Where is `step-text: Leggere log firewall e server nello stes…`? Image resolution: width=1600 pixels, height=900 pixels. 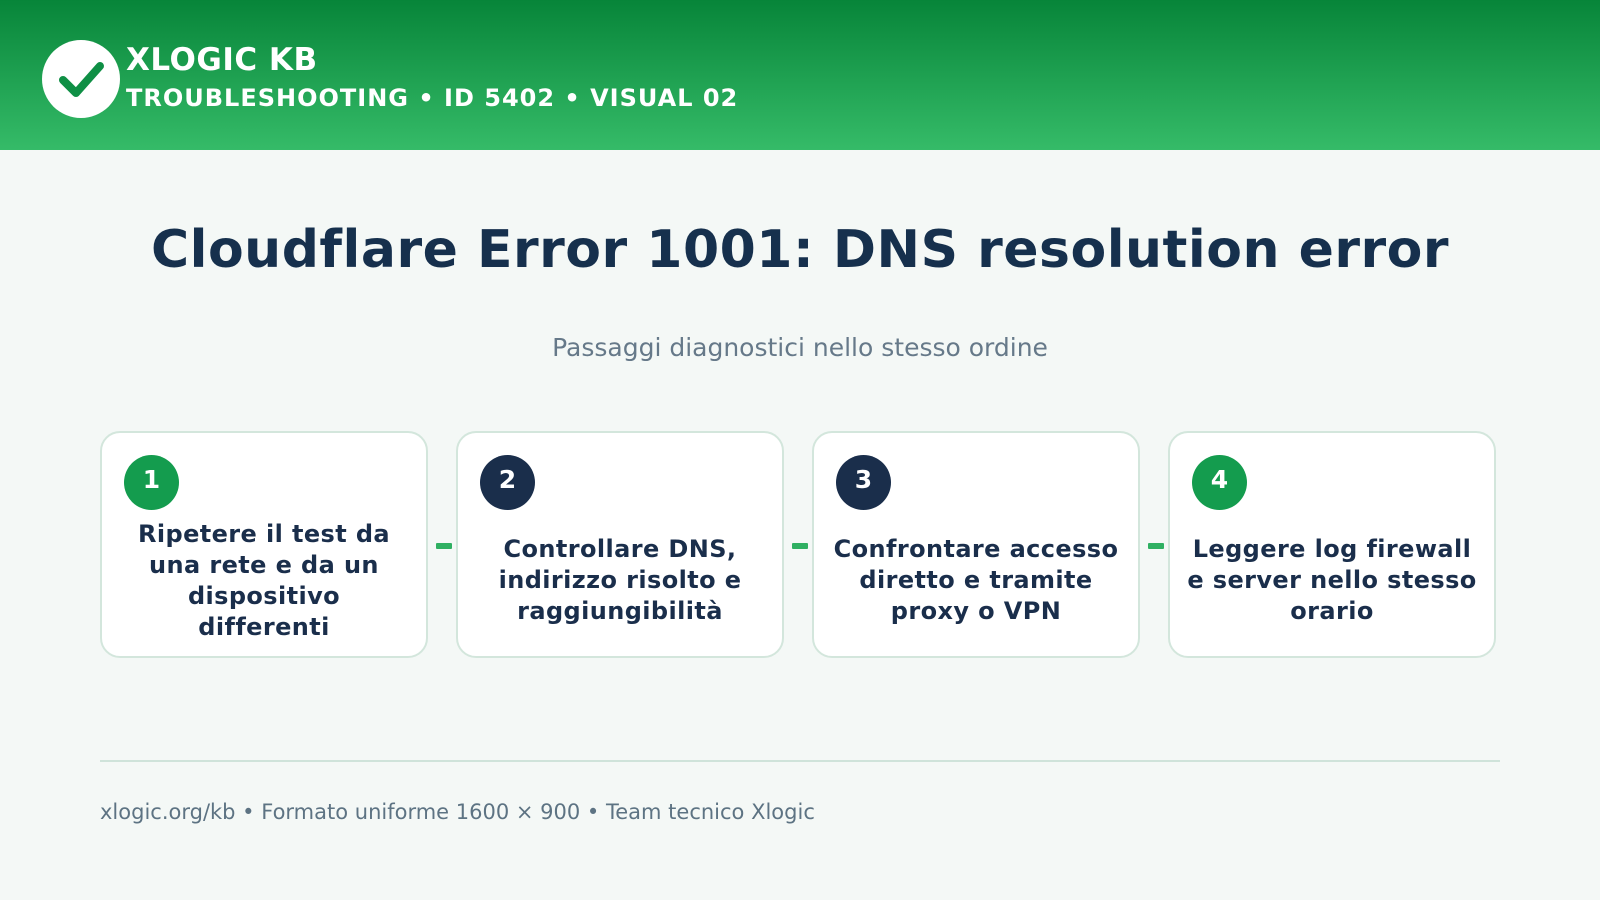 step-text: Leggere log firewall e server nello stes… is located at coordinates (1332, 580).